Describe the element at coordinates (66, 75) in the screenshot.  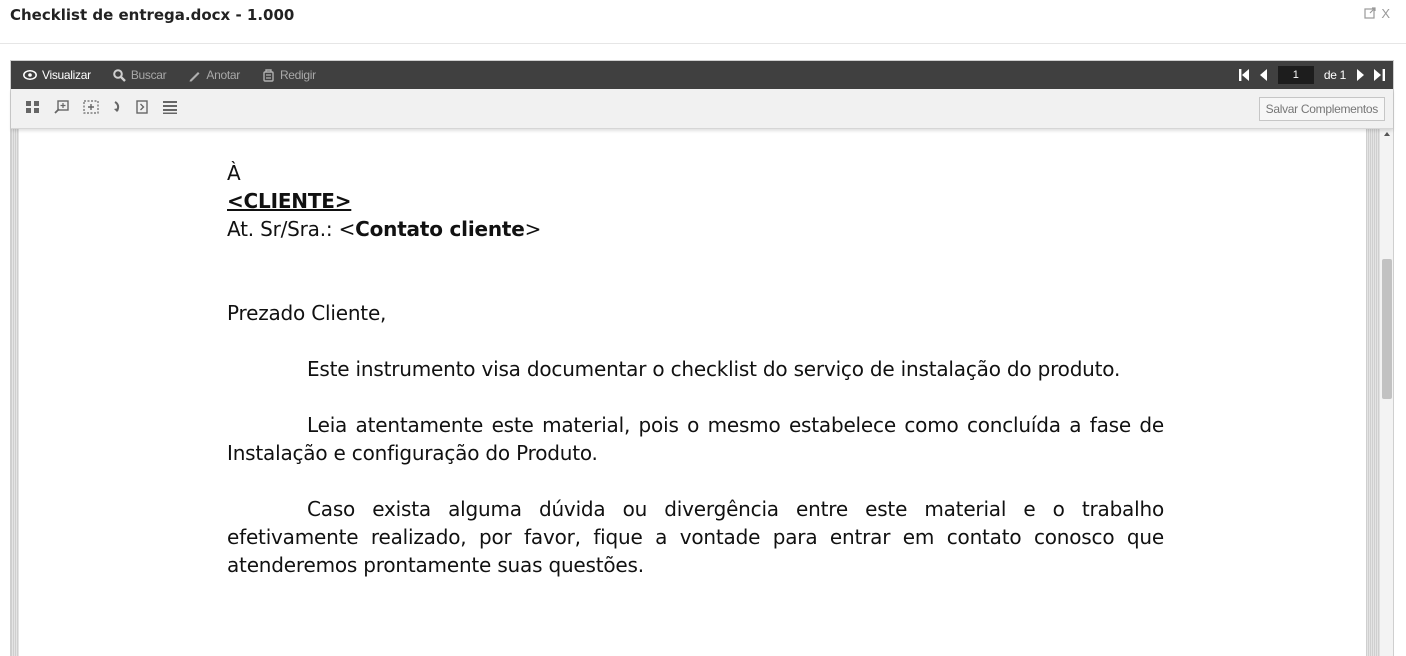
I see `view-tool-label: Visualizar` at that location.